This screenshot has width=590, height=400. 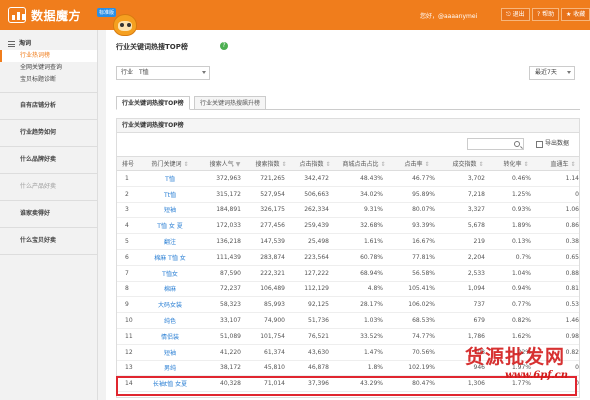 What do you see at coordinates (225, 210) in the screenshot?
I see `table-cell: 184,891` at bounding box center [225, 210].